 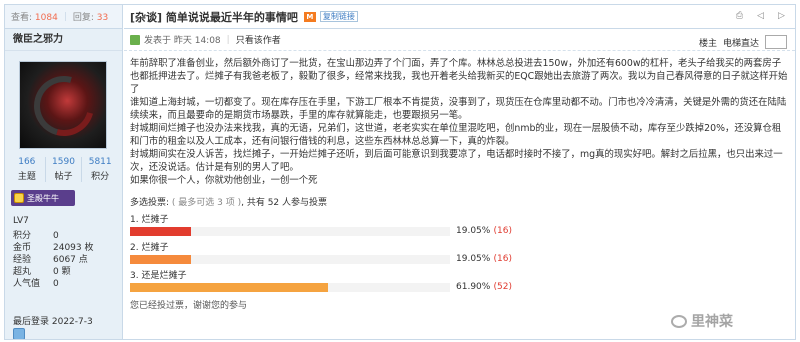 I want to click on replies-label: 回复:, so click(x=83, y=18).